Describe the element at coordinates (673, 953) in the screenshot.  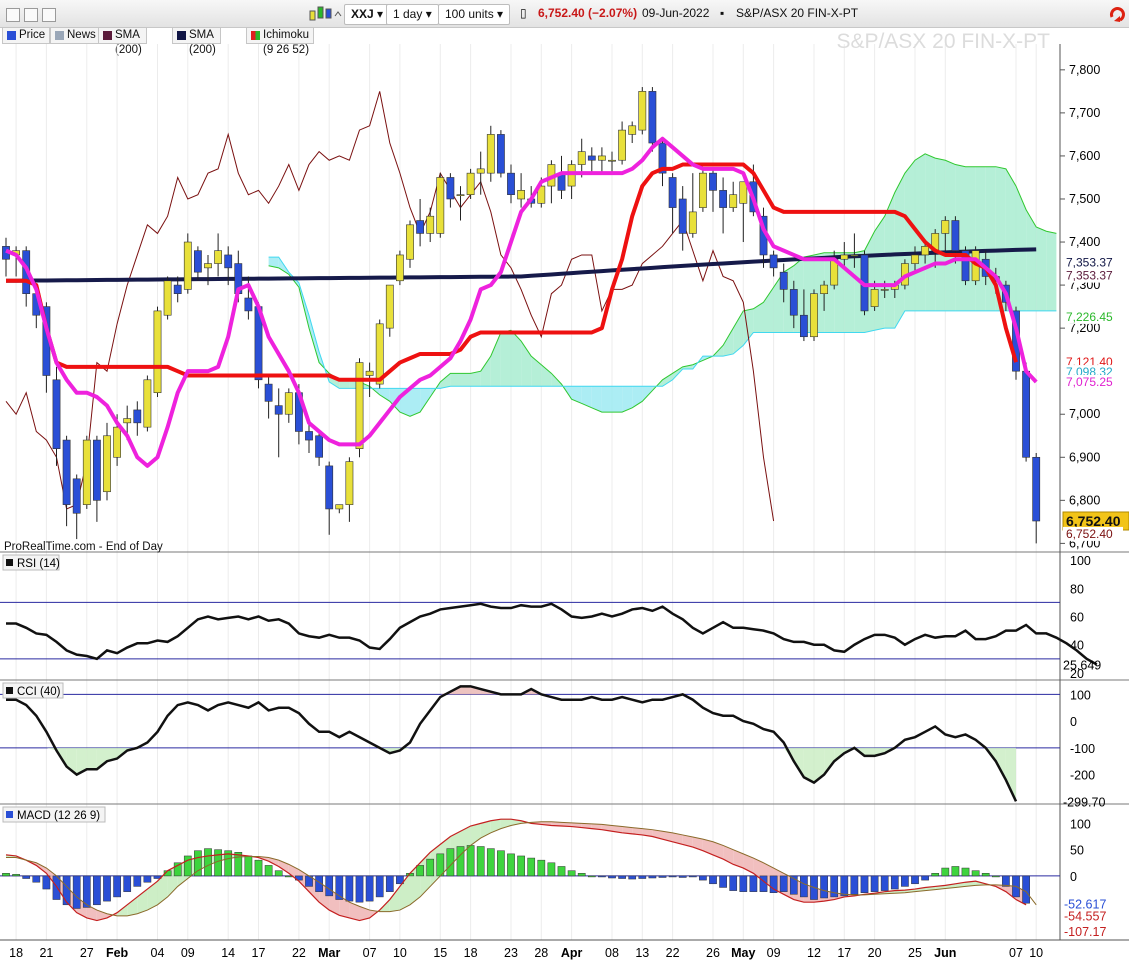
I see `x-tick-label: 22` at that location.